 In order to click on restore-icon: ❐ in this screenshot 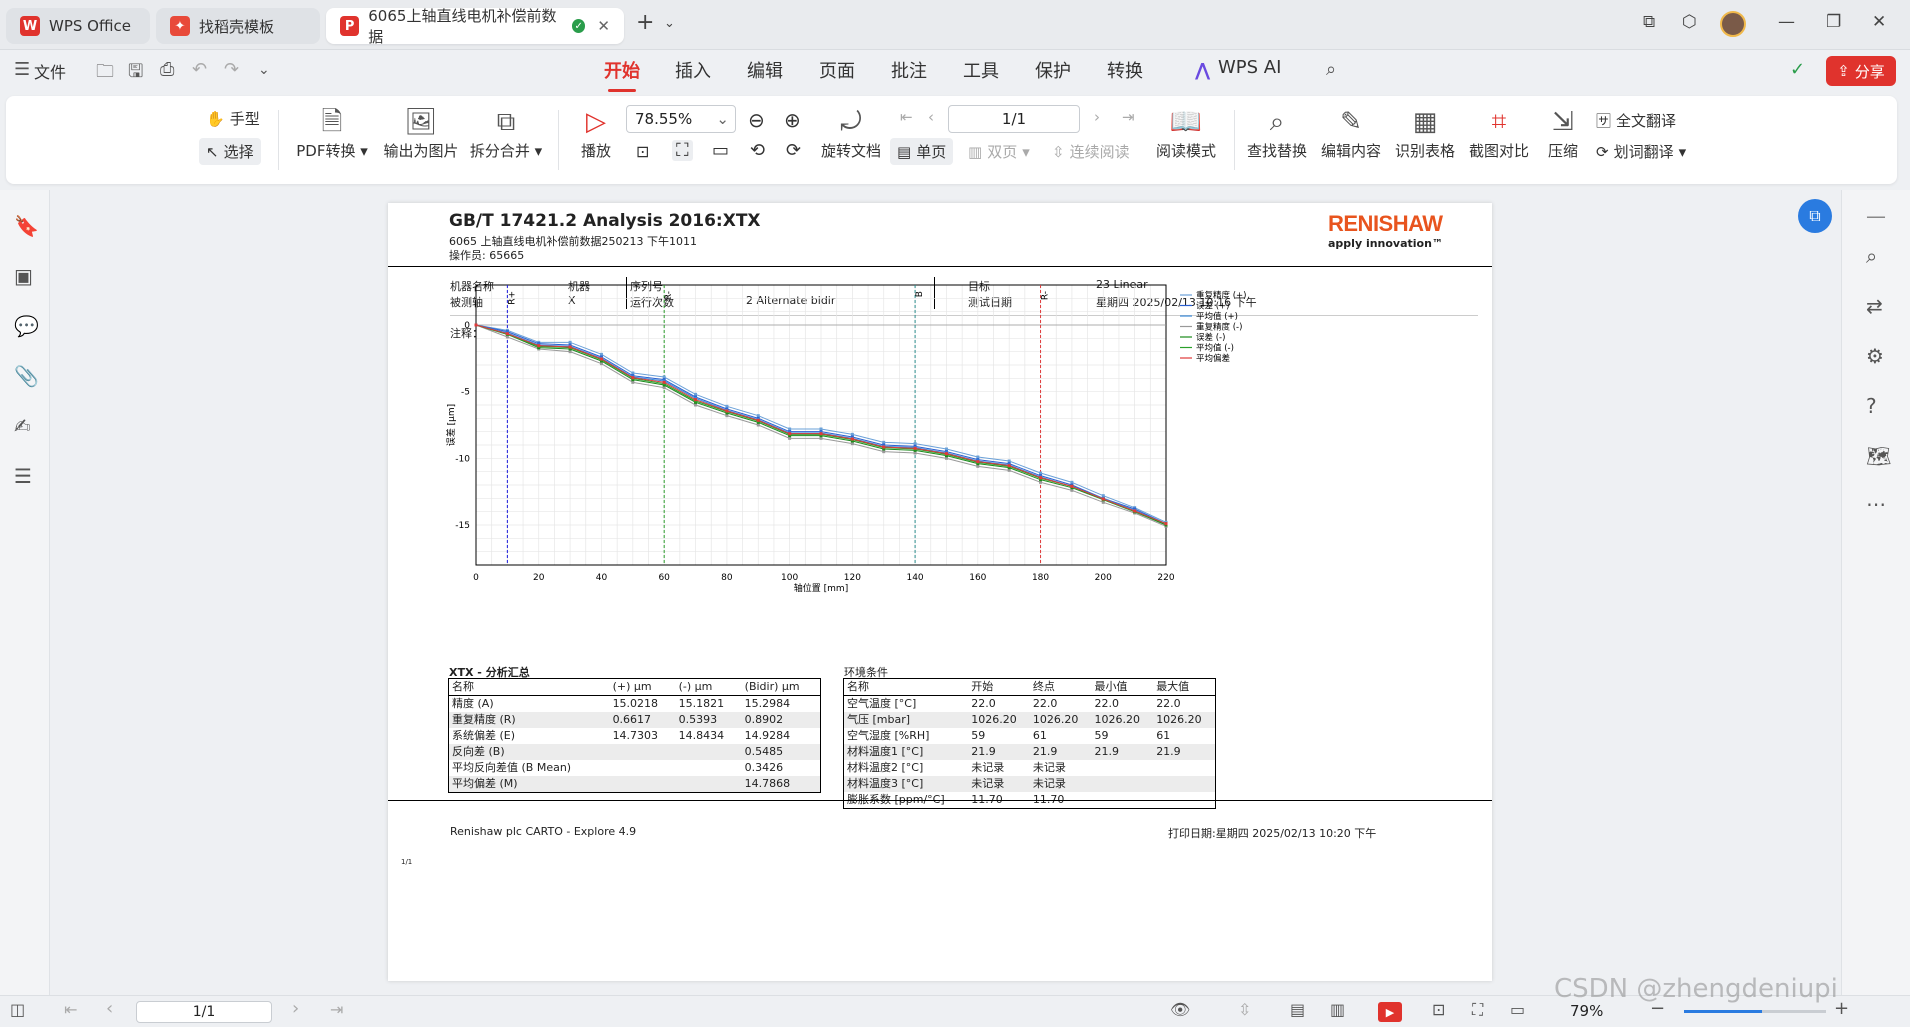, I will do `click(1833, 22)`.